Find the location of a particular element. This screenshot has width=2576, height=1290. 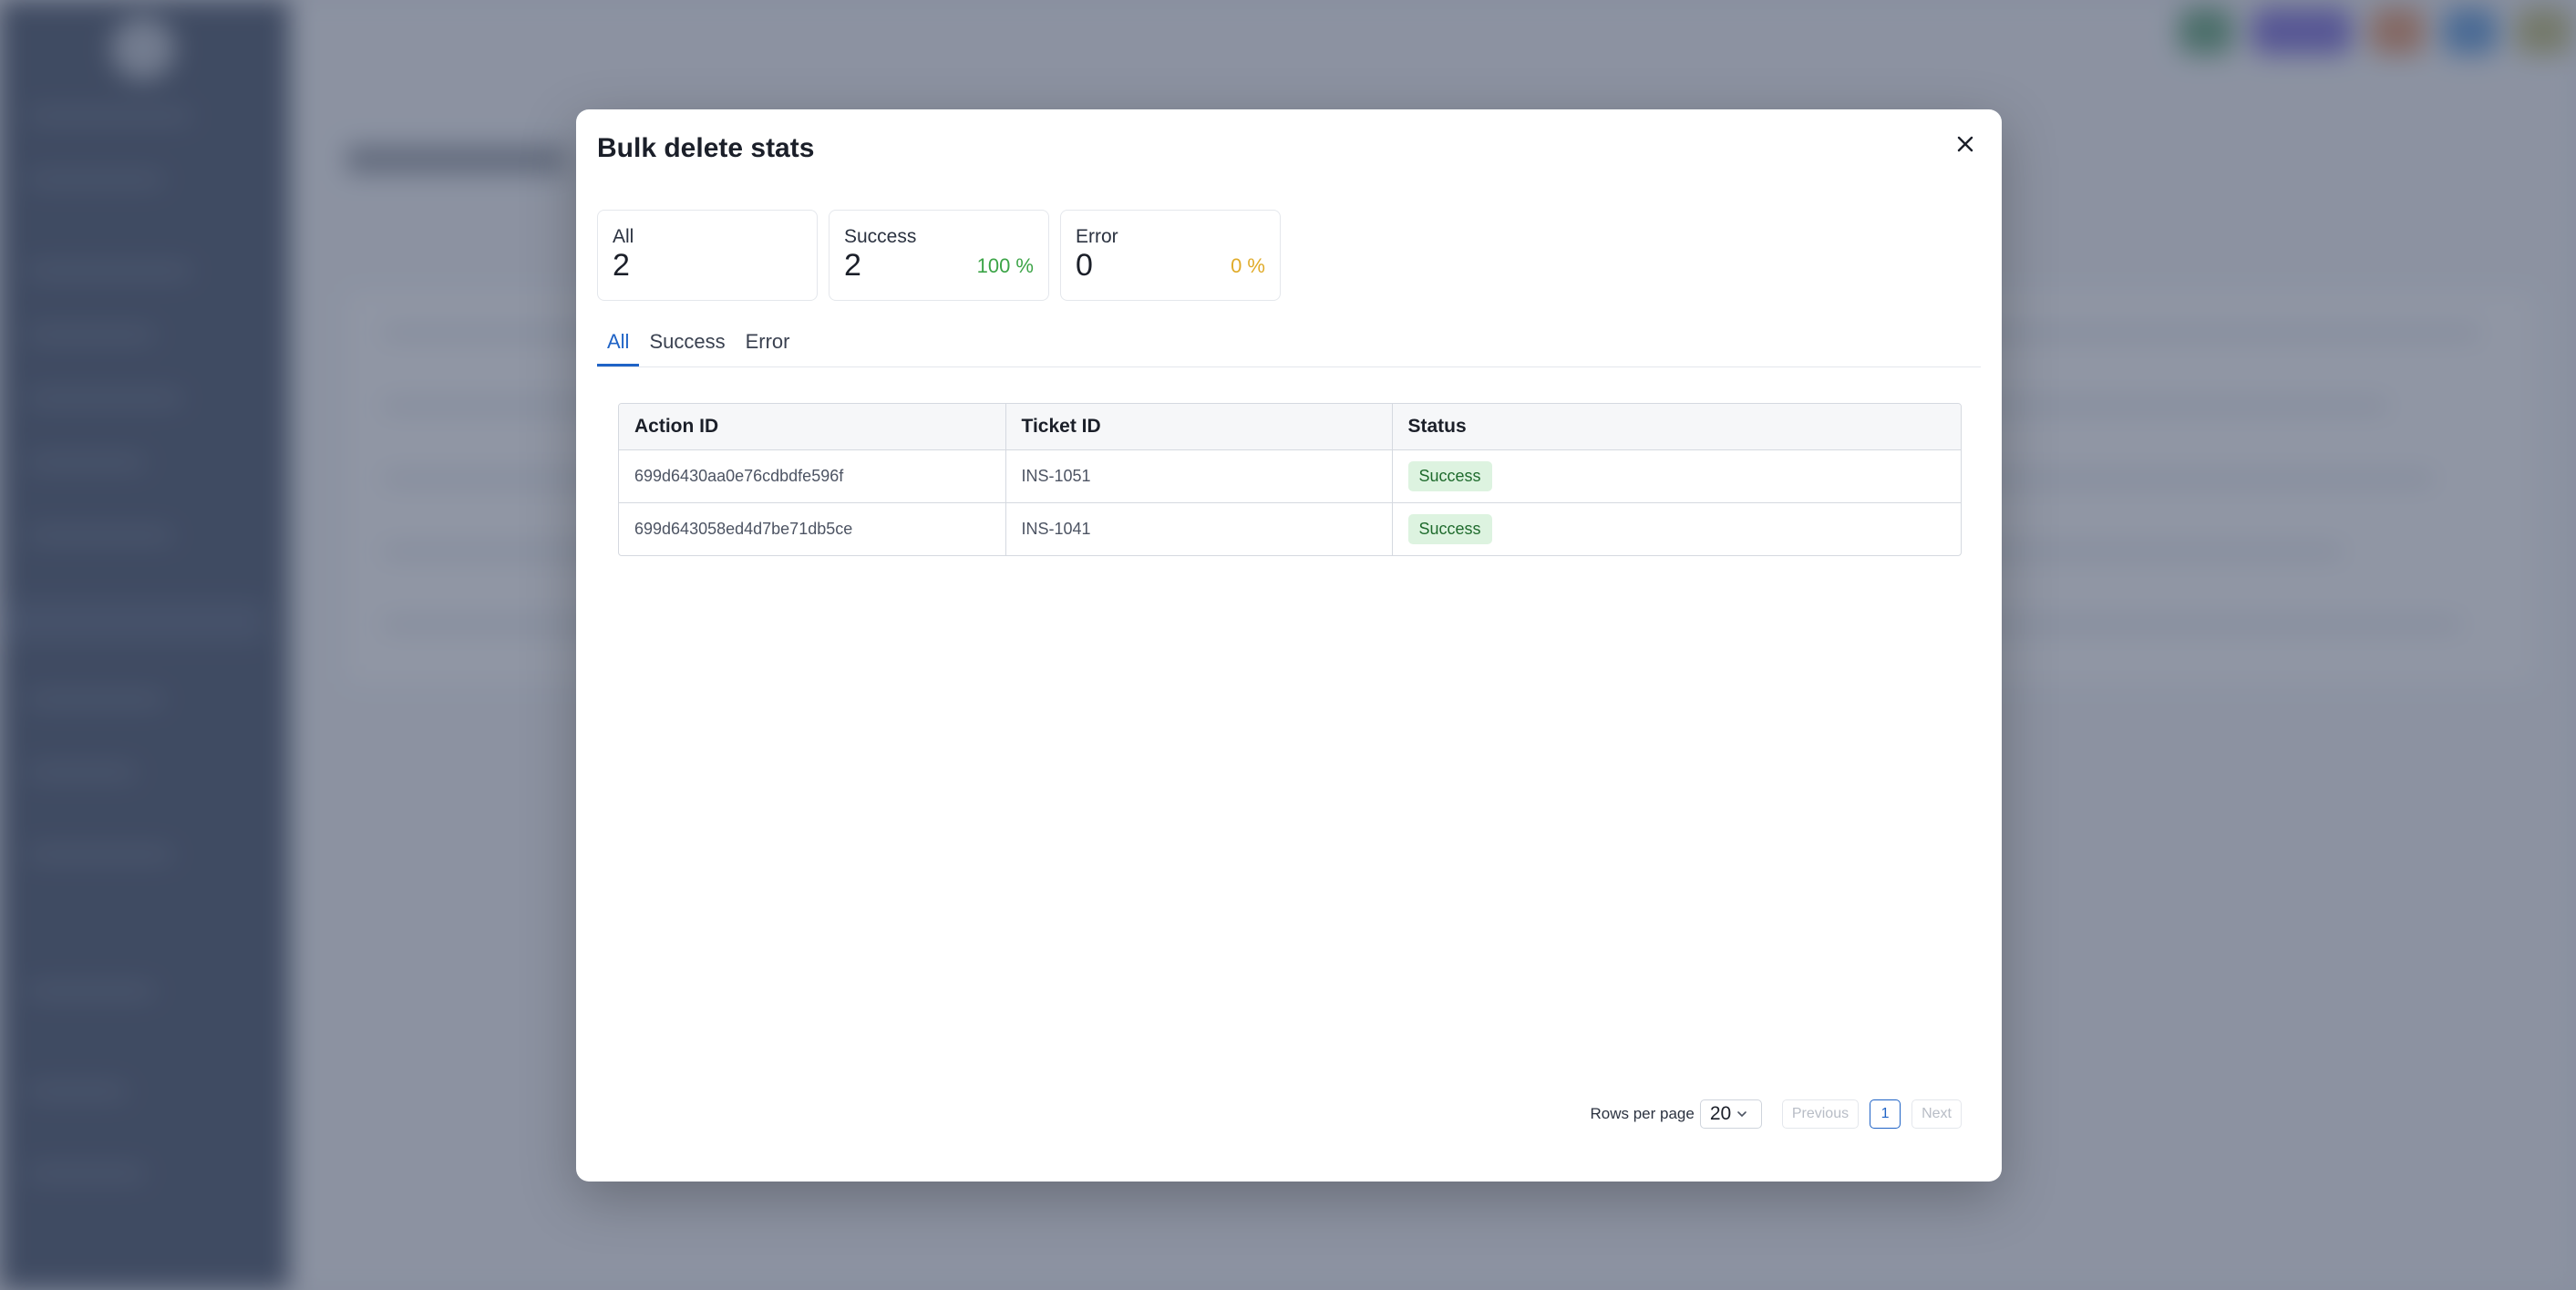

filter-tabs: All Success Error is located at coordinates (1289, 347).